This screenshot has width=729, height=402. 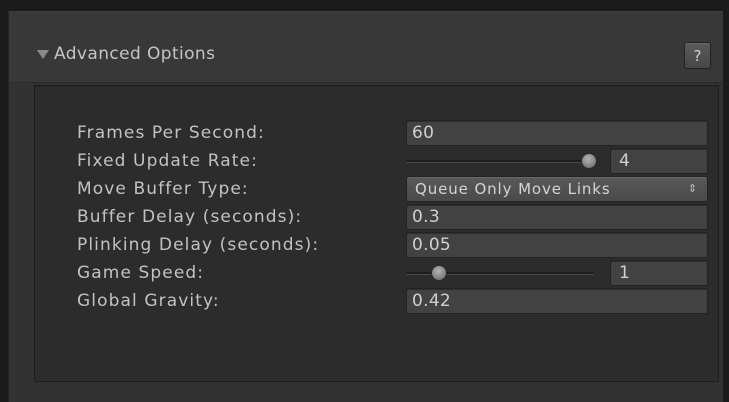 I want to click on triangle-down-icon, so click(x=43, y=54).